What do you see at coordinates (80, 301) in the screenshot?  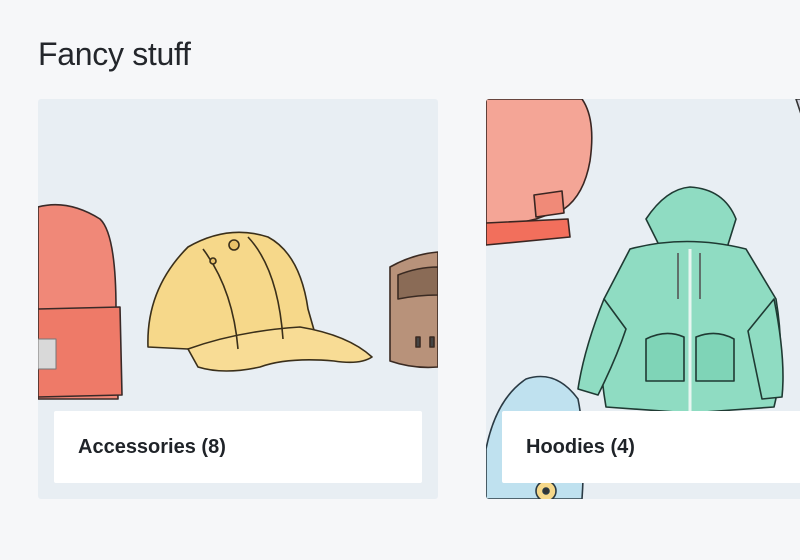 I see `beanie-image` at bounding box center [80, 301].